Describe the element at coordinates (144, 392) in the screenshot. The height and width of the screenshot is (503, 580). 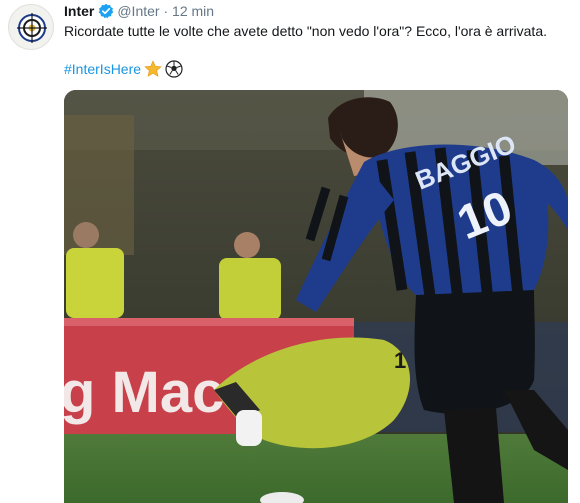
I see `ad-board-text: g Mac` at that location.